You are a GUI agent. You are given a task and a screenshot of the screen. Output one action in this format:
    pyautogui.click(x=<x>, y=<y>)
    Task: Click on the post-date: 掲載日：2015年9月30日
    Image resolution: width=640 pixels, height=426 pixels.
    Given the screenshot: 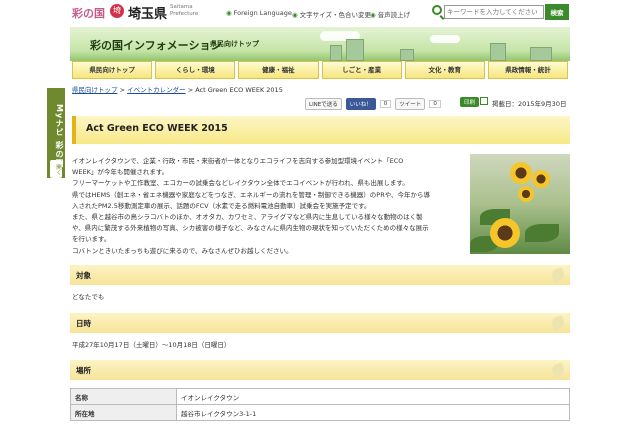 What is the action you would take?
    pyautogui.click(x=529, y=104)
    